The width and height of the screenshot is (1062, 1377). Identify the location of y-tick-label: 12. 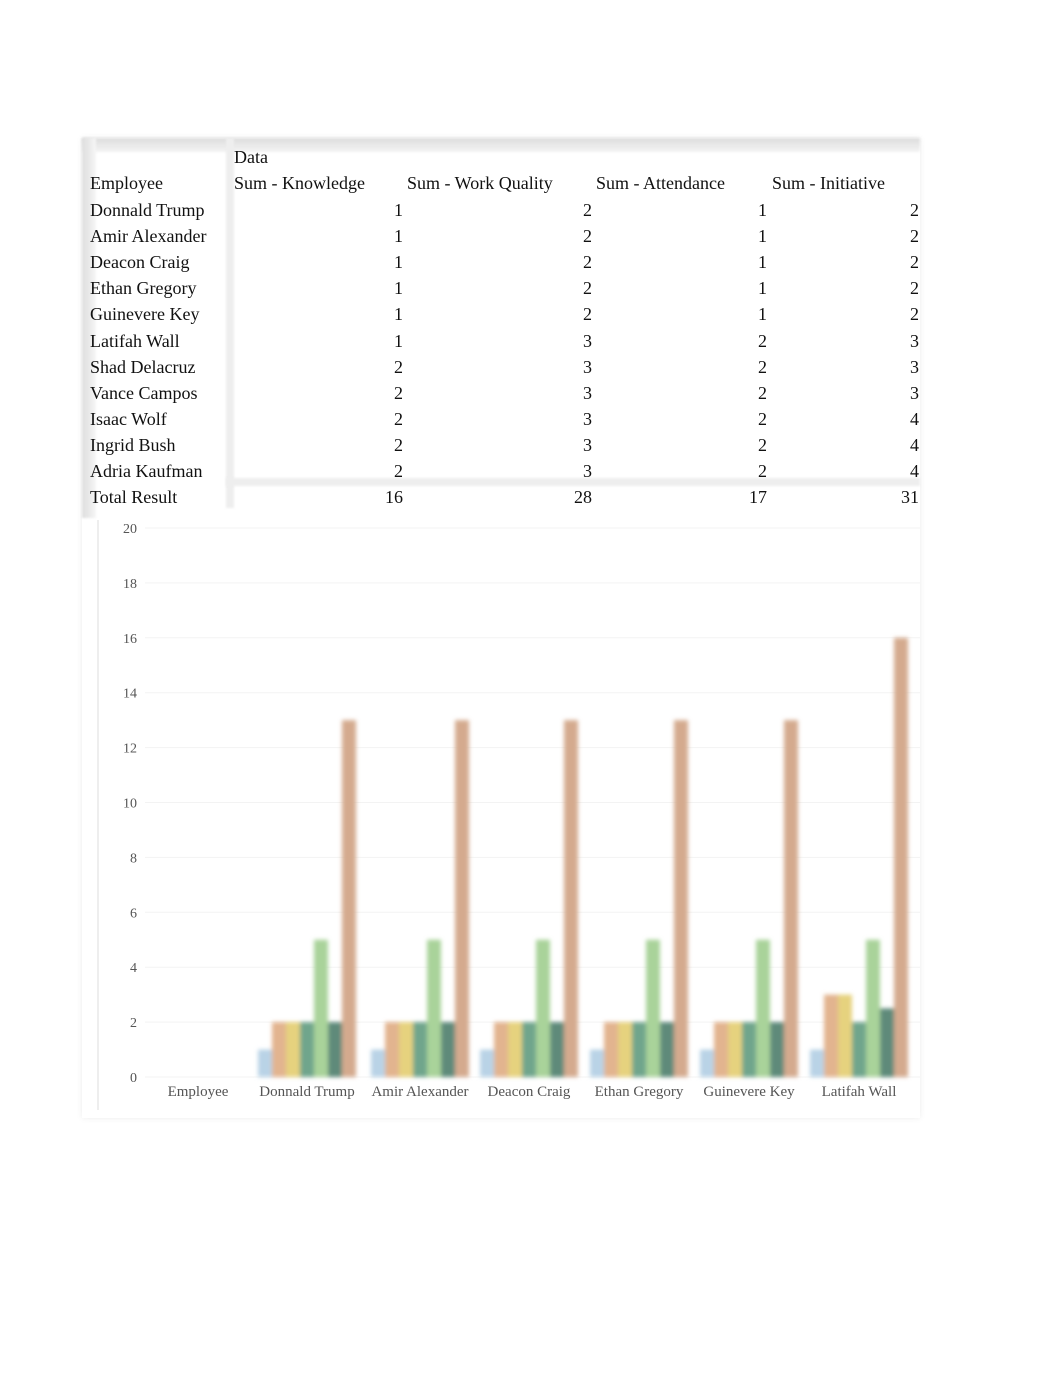
(130, 749).